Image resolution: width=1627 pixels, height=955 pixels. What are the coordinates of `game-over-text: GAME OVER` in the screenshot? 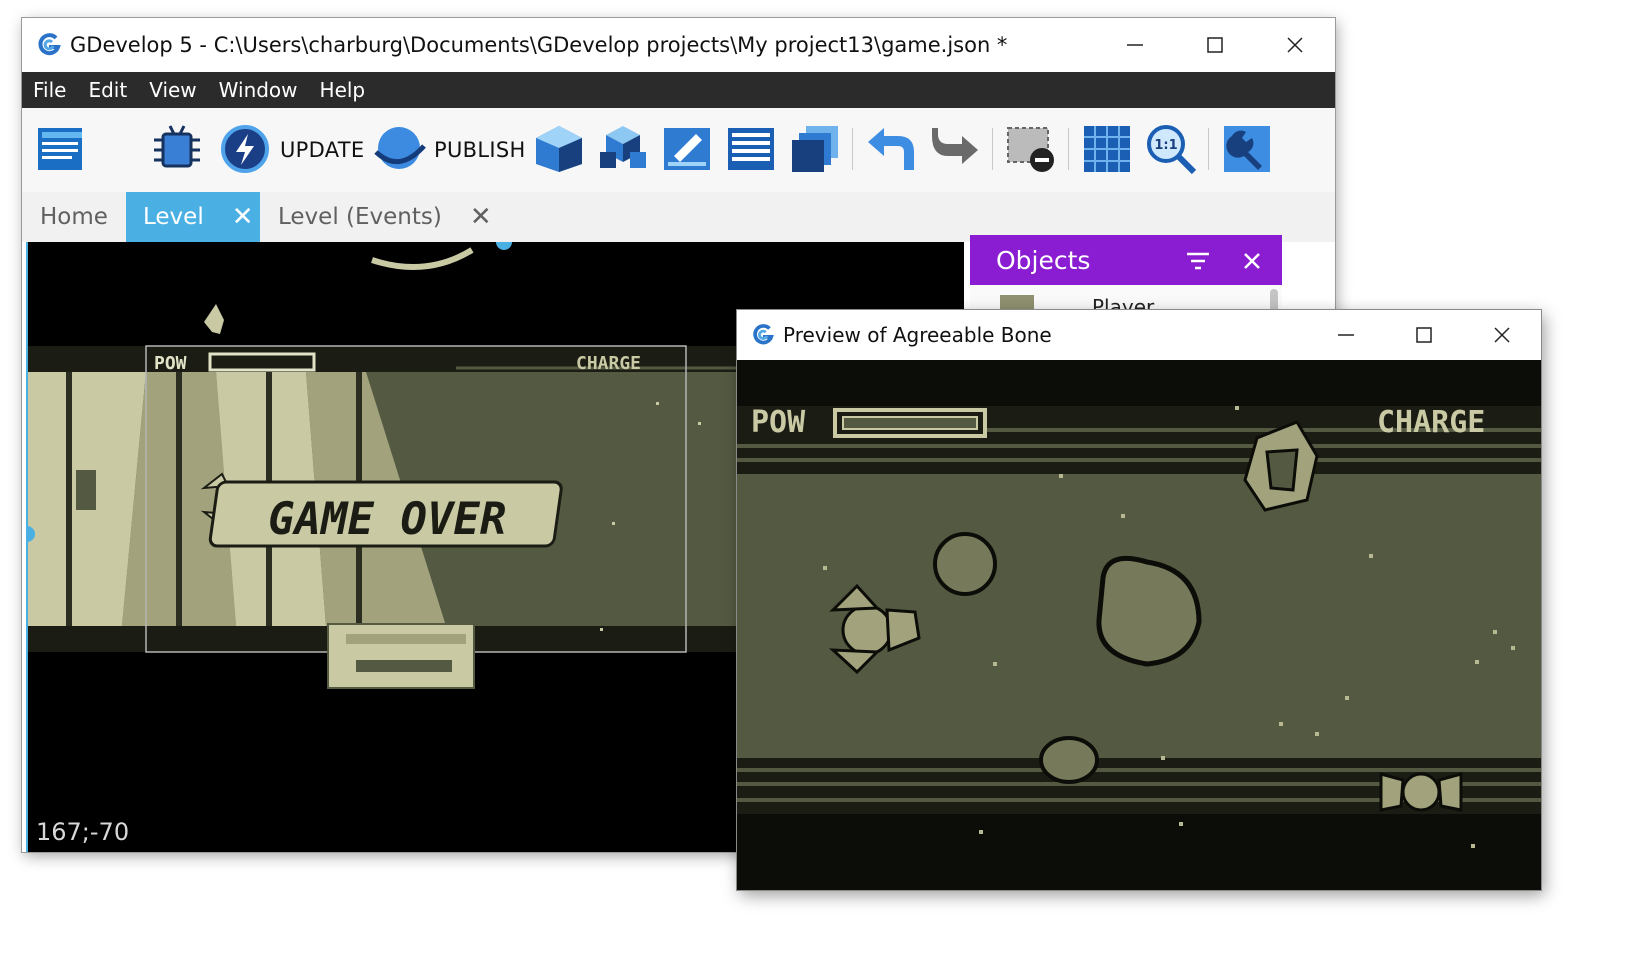 It's located at (387, 519).